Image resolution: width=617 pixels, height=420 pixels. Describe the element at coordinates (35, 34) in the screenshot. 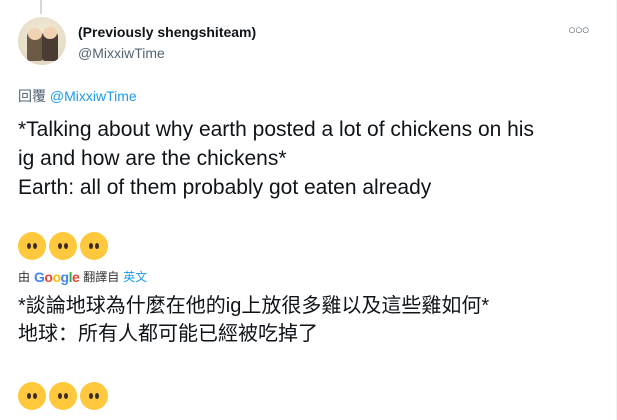

I see `avatar-head-left` at that location.